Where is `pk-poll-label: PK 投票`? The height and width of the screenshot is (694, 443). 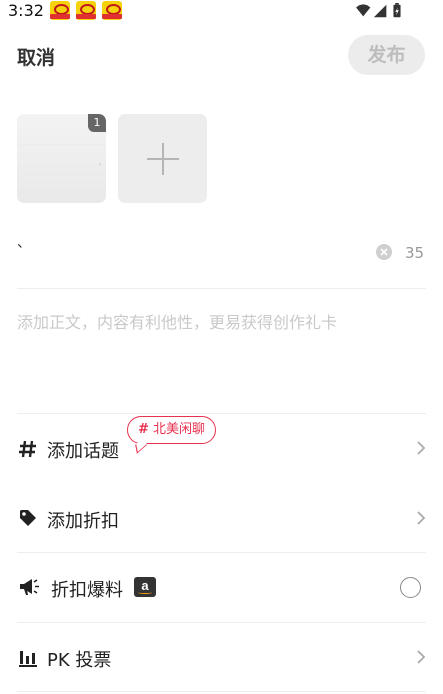
pk-poll-label: PK 投票 is located at coordinates (79, 660).